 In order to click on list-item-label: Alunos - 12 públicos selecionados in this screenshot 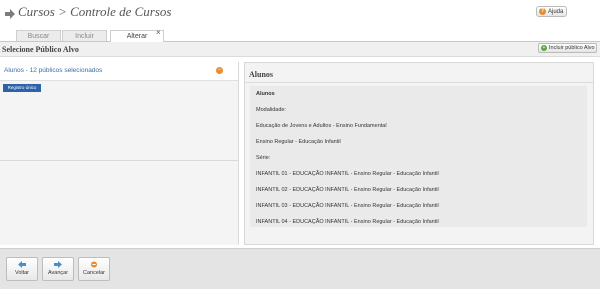, I will do `click(53, 70)`.